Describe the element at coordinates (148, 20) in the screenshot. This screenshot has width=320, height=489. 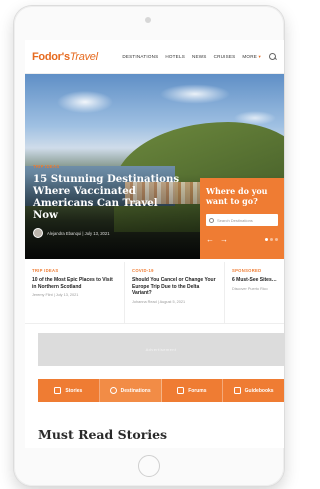
I see `camera-dot` at that location.